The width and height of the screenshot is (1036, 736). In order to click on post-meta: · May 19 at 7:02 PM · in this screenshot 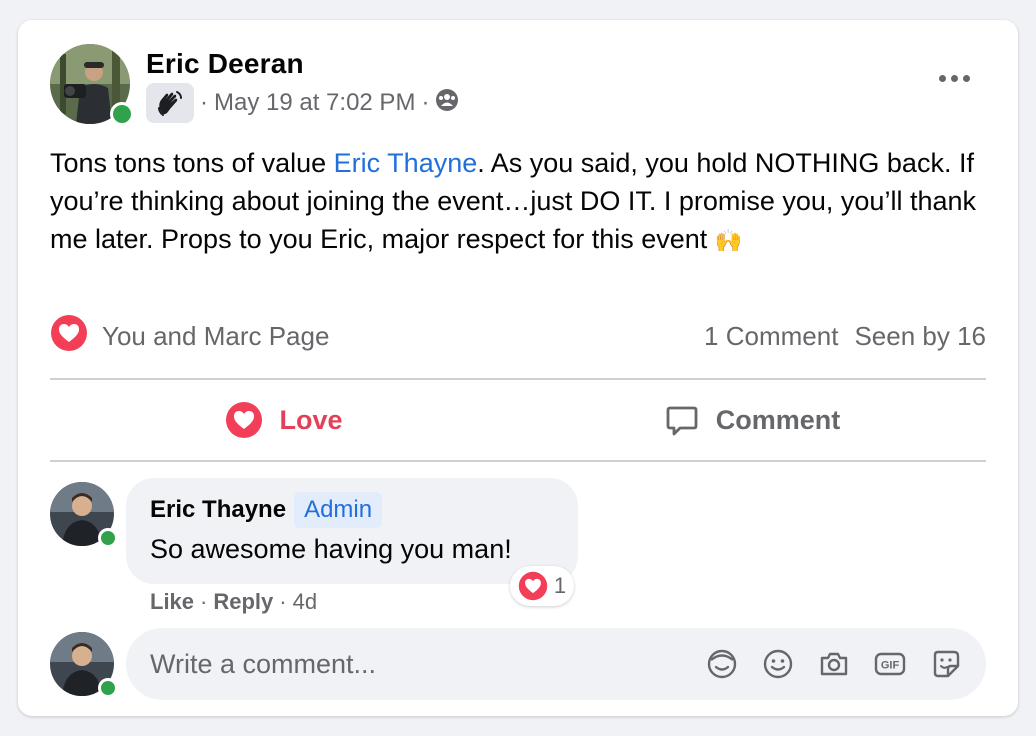, I will do `click(302, 103)`.